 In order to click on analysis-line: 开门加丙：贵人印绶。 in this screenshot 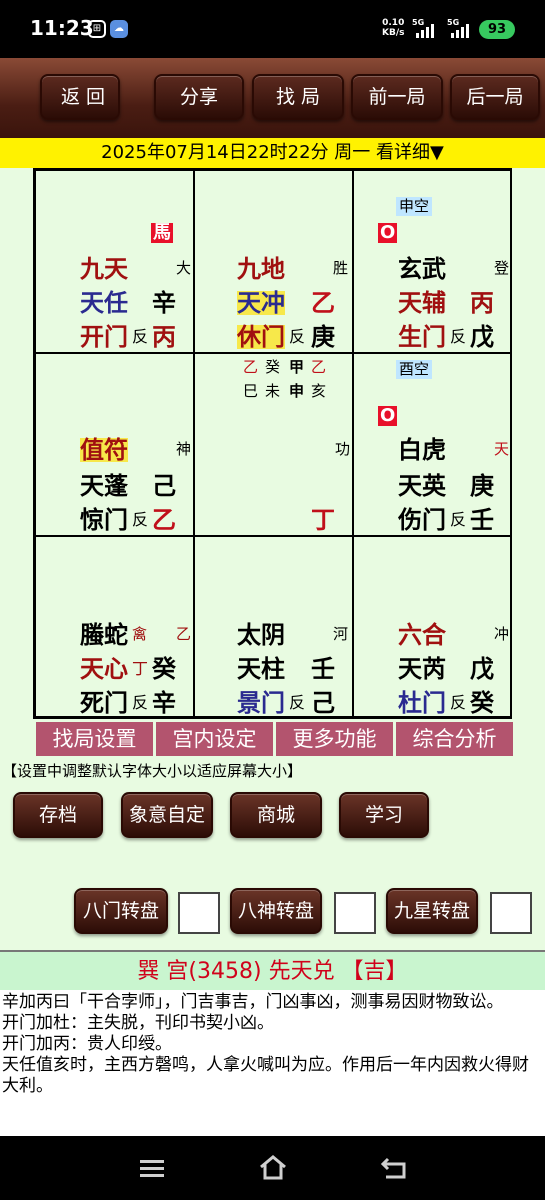, I will do `click(87, 1044)`.